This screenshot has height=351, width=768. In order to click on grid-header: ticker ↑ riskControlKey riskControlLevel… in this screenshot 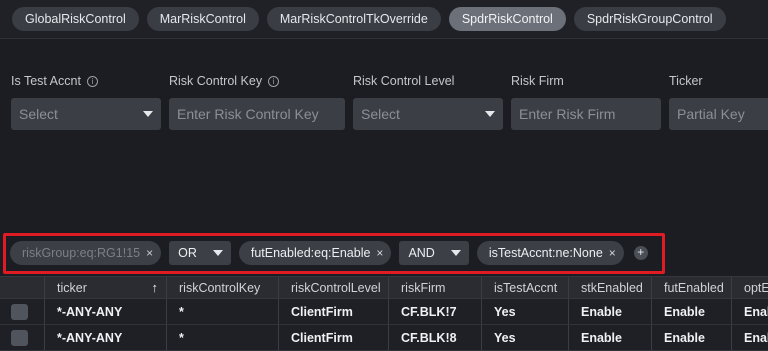, I will do `click(384, 287)`.